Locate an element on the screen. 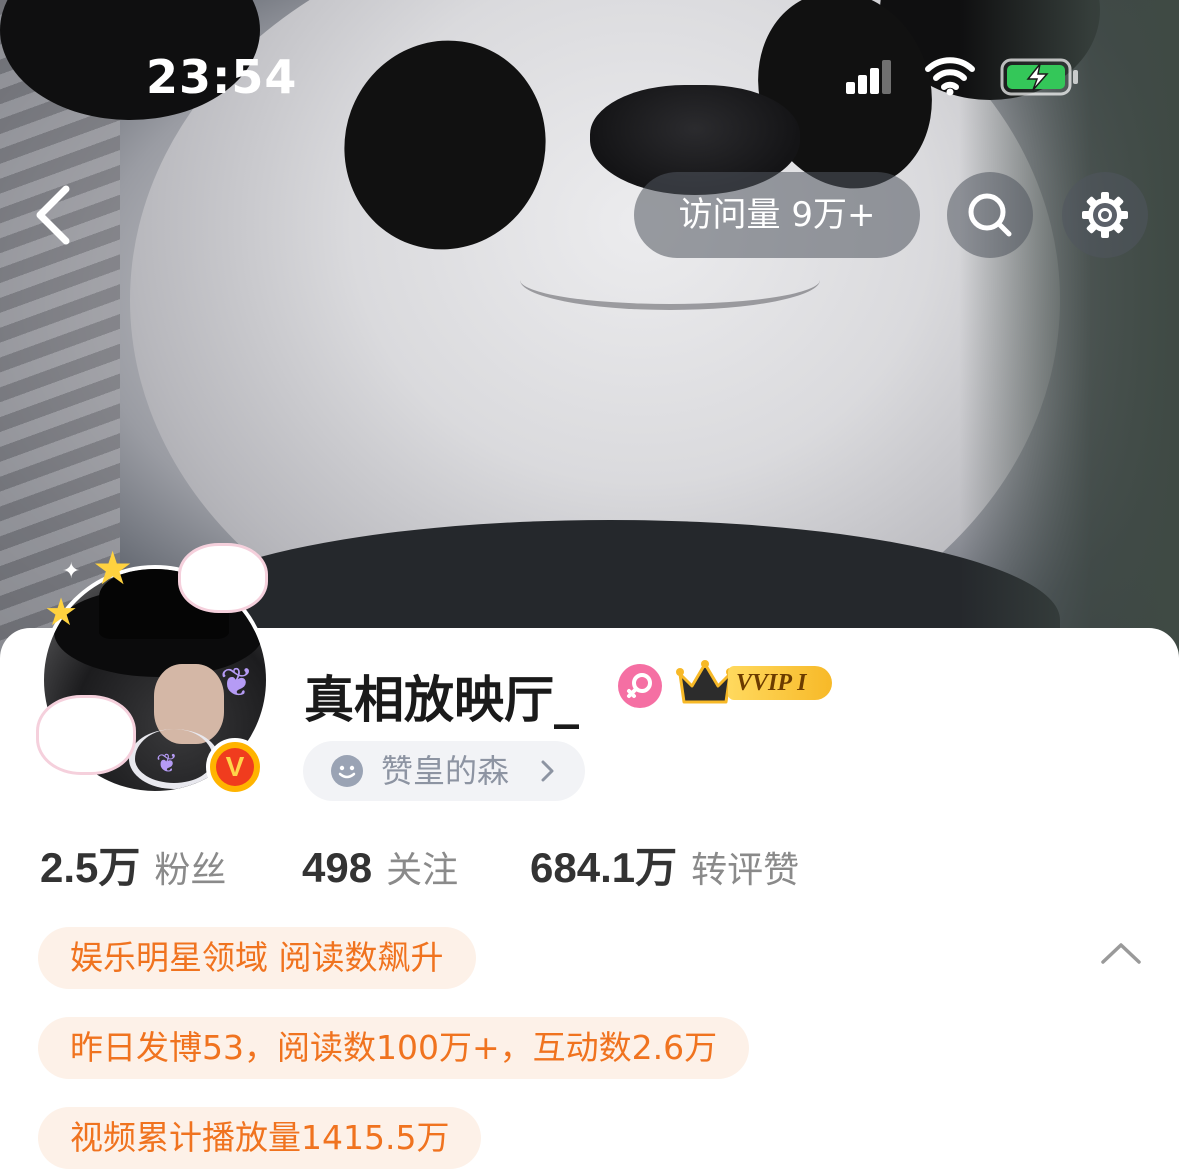  followers-stat: 2.5万 粉丝 is located at coordinates (133, 868).